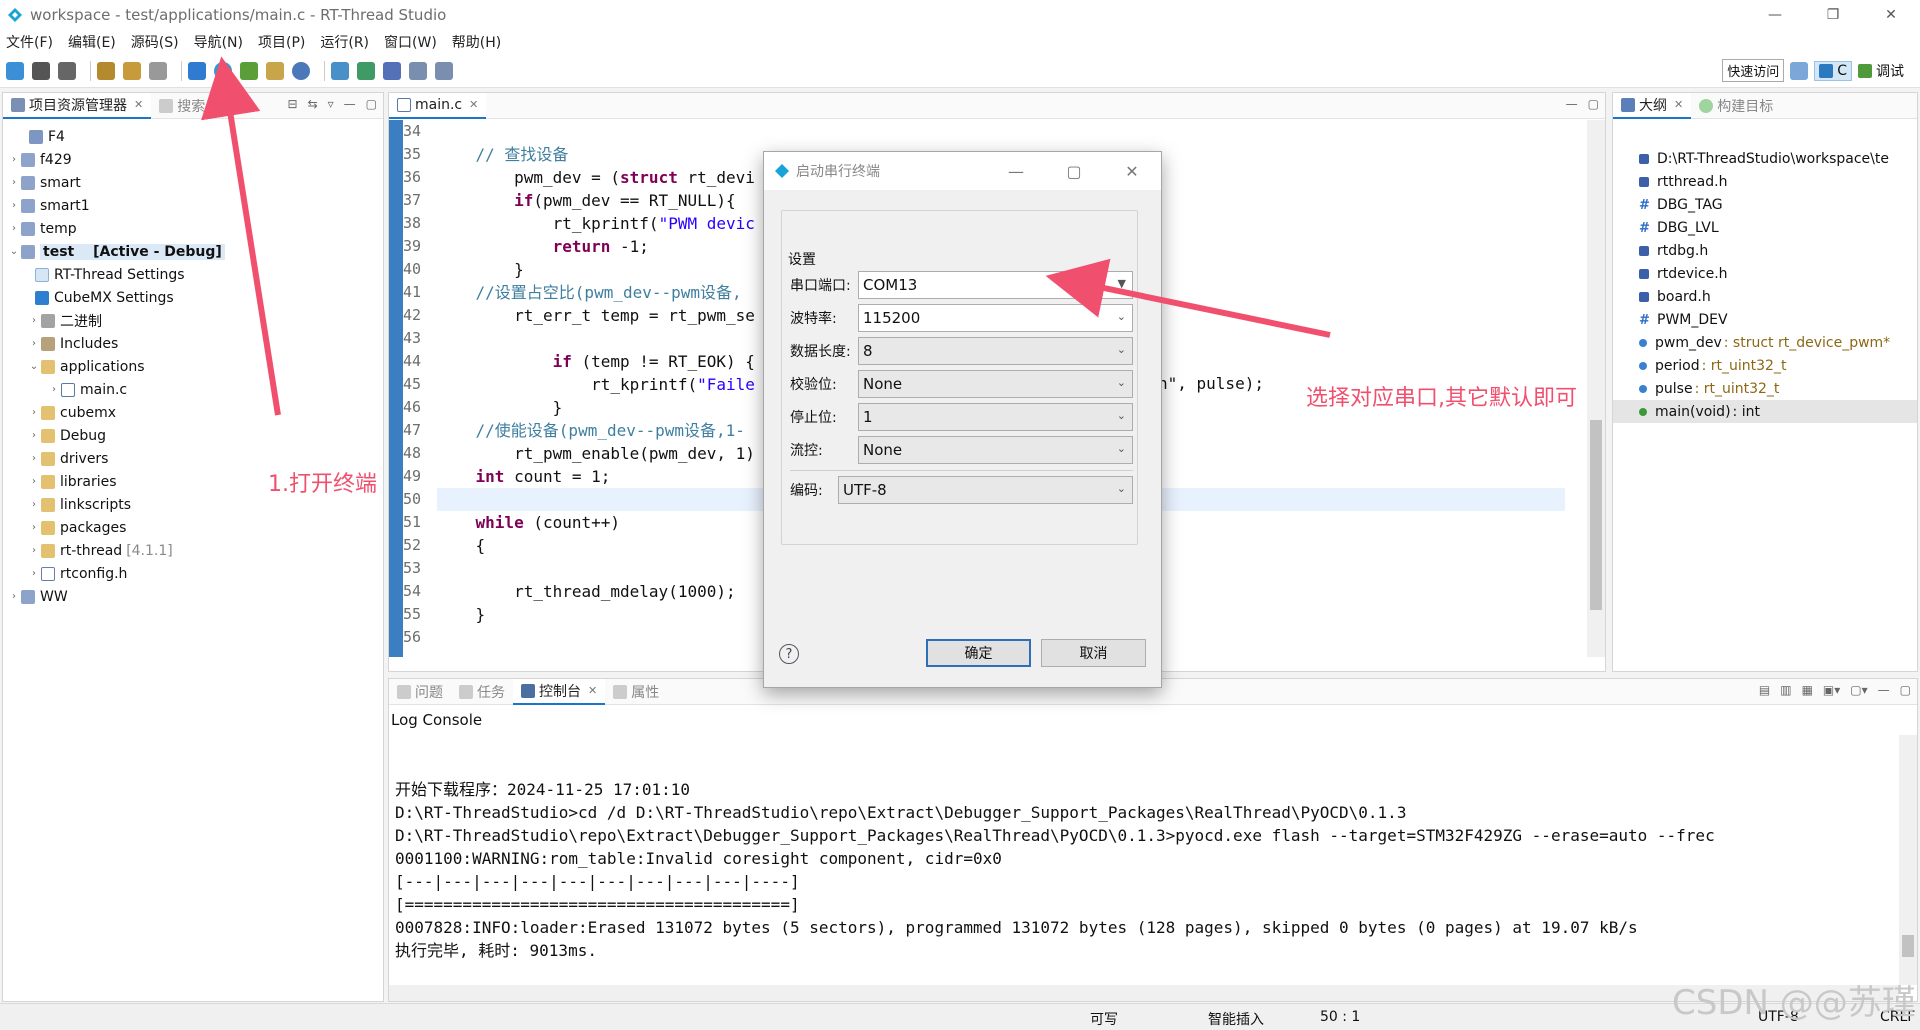 The height and width of the screenshot is (1030, 1920). I want to click on menu-source: 源码(S), so click(155, 42).